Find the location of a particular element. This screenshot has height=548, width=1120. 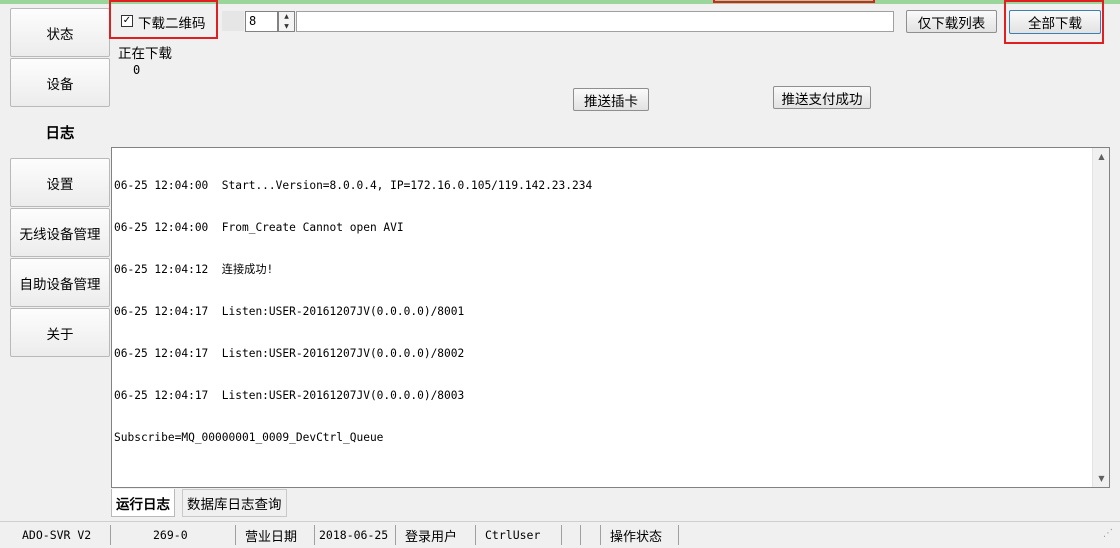

stepper-up-icon: ▲ is located at coordinates (286, 16).